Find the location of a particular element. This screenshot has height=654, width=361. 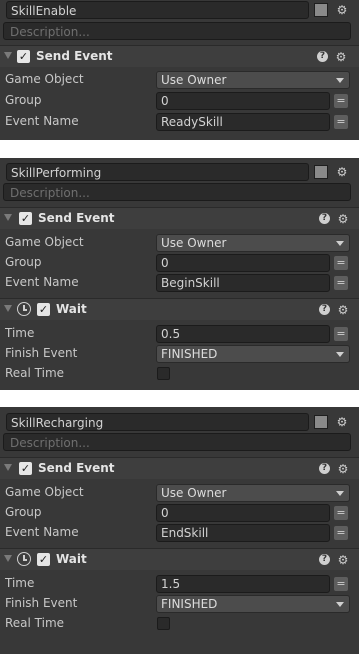

event-name-input: EndSkill is located at coordinates (243, 533).